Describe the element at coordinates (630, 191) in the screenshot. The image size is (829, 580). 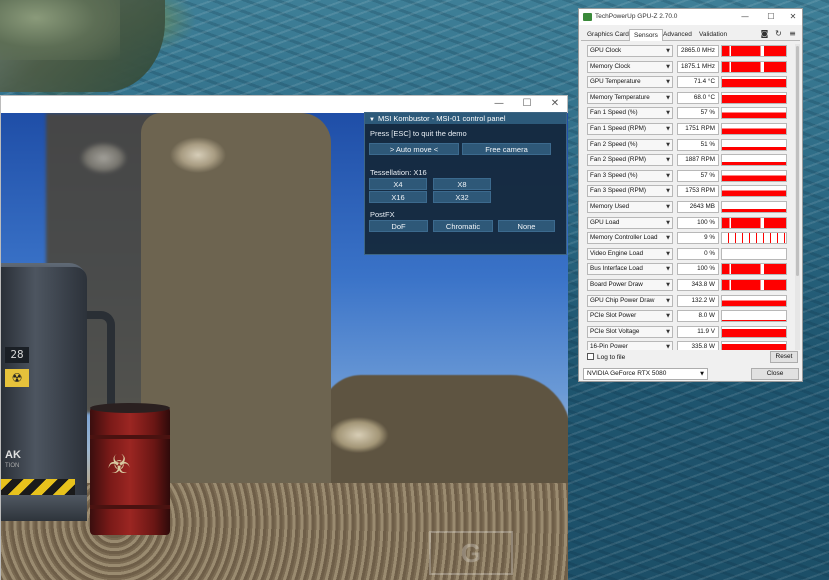
I see `sensor-label: Fan 3 Speed (RPM) ▼` at that location.